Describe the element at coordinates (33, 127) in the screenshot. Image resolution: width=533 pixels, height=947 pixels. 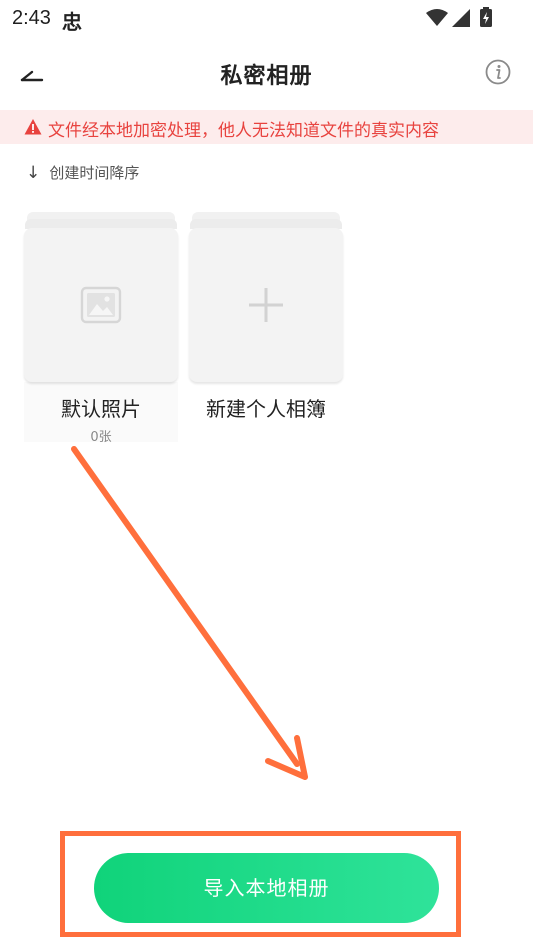
I see `warning-triangle-icon` at that location.